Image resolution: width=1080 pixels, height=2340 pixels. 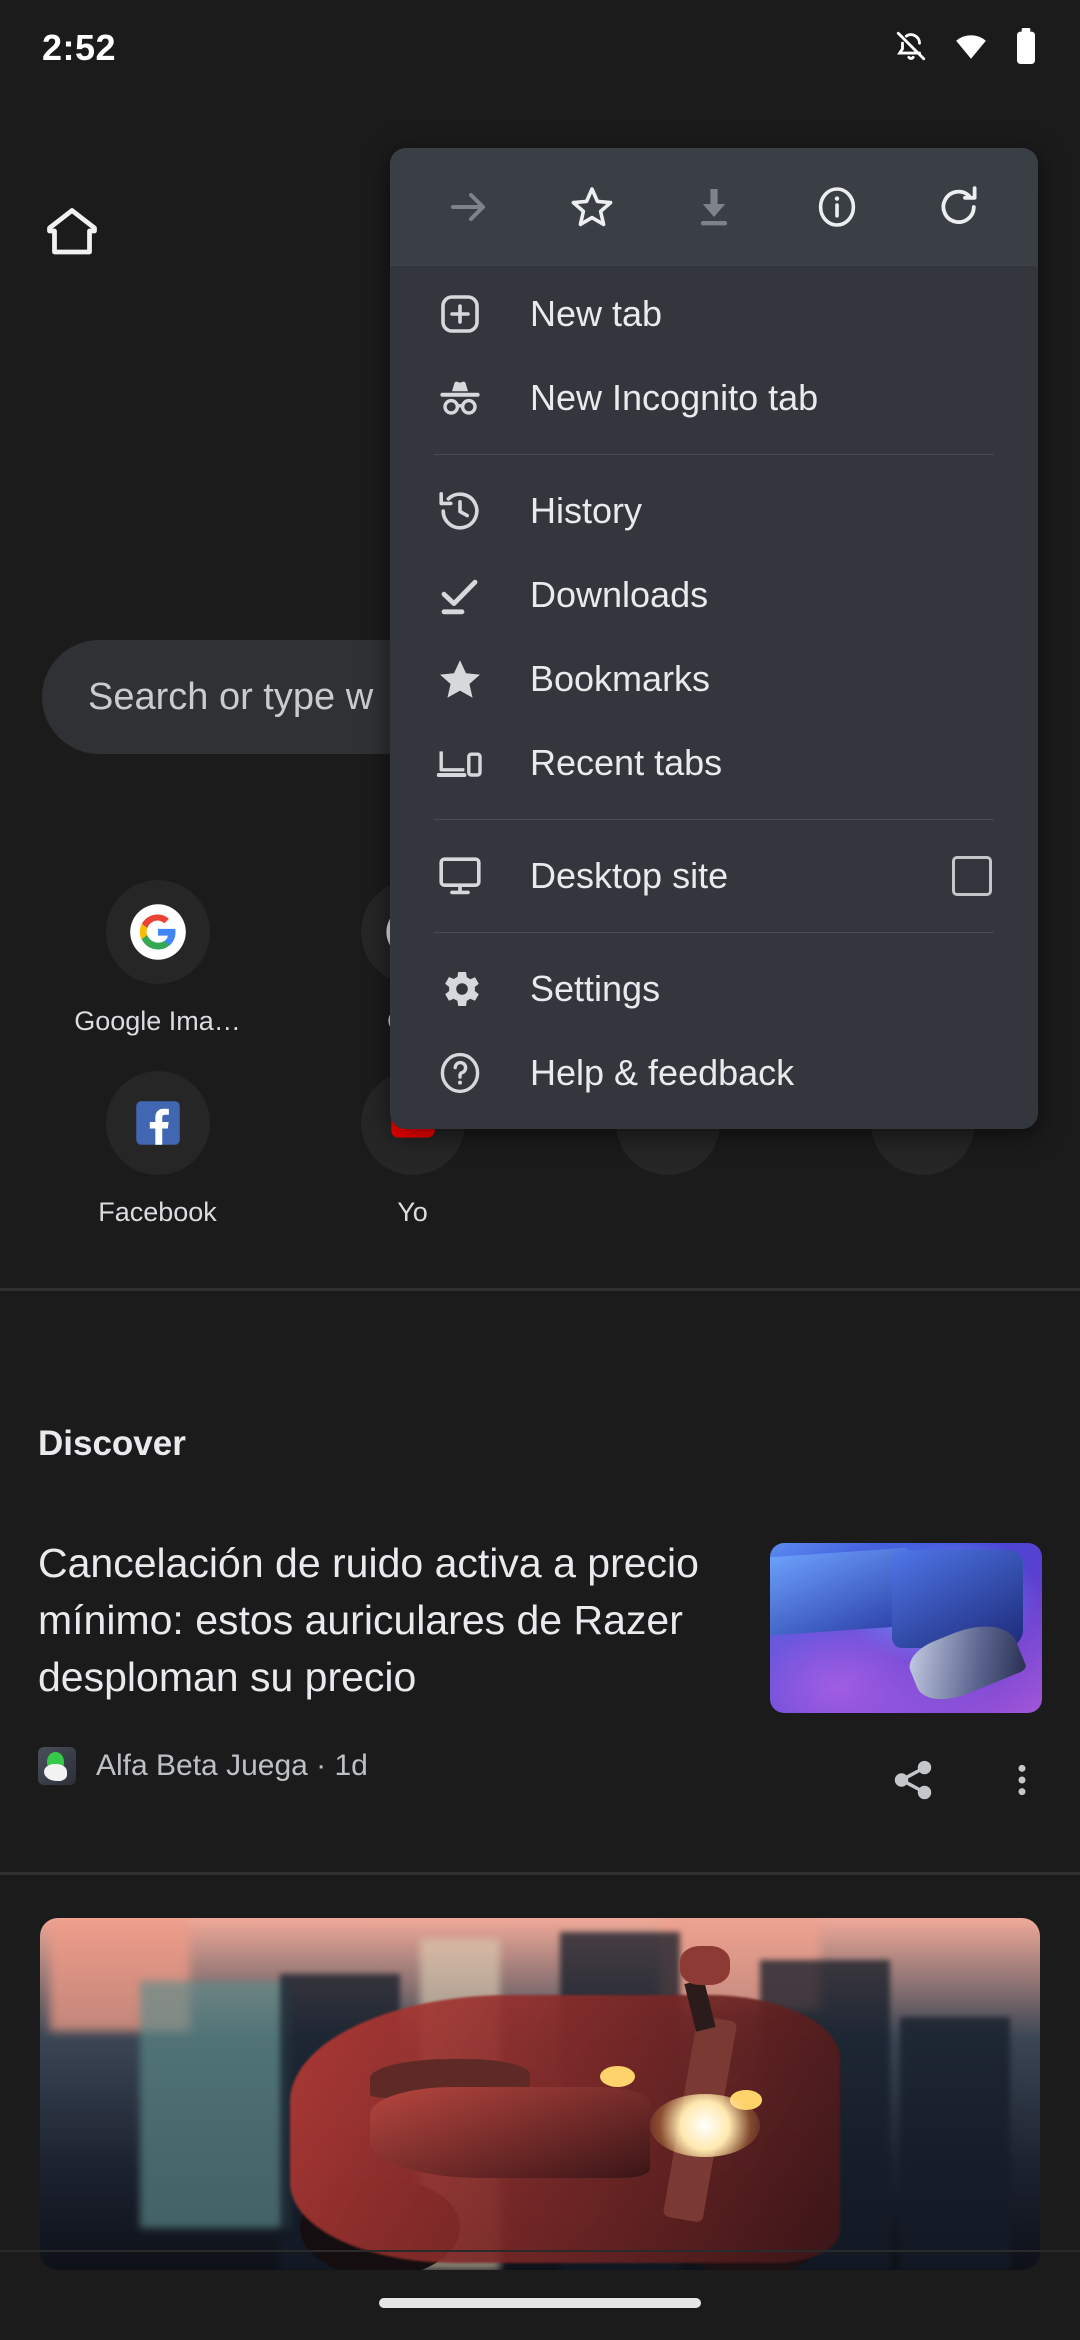 What do you see at coordinates (232, 1765) in the screenshot?
I see `article-source: Alfa Beta Juega · 1d` at bounding box center [232, 1765].